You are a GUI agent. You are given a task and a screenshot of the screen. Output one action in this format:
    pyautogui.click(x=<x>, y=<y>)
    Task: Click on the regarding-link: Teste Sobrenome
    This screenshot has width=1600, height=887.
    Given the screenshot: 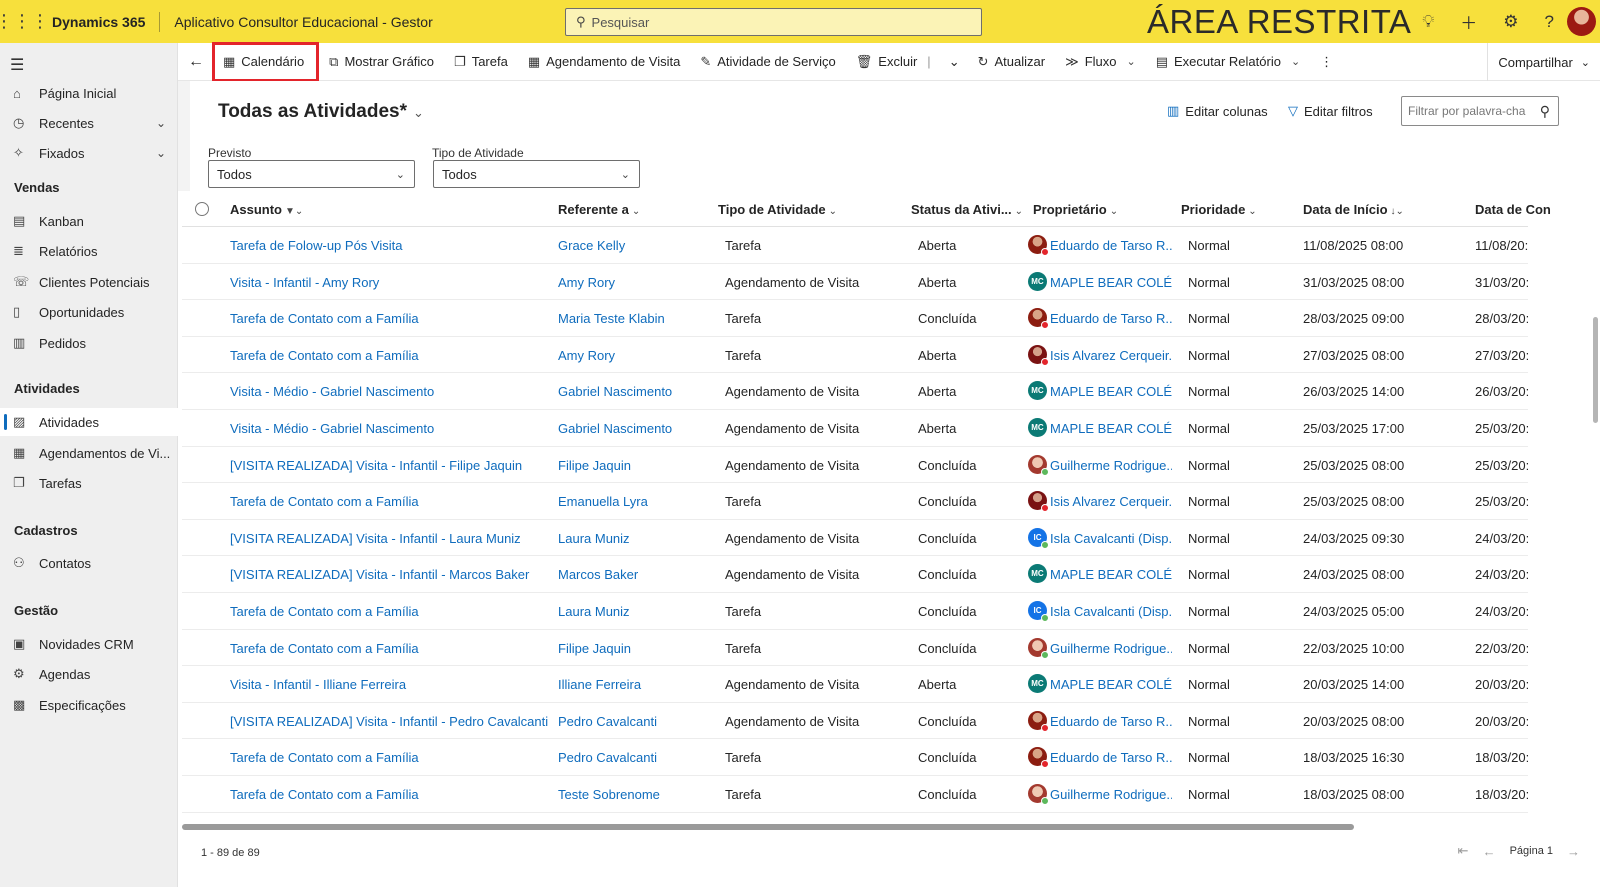 What is the action you would take?
    pyautogui.click(x=633, y=794)
    